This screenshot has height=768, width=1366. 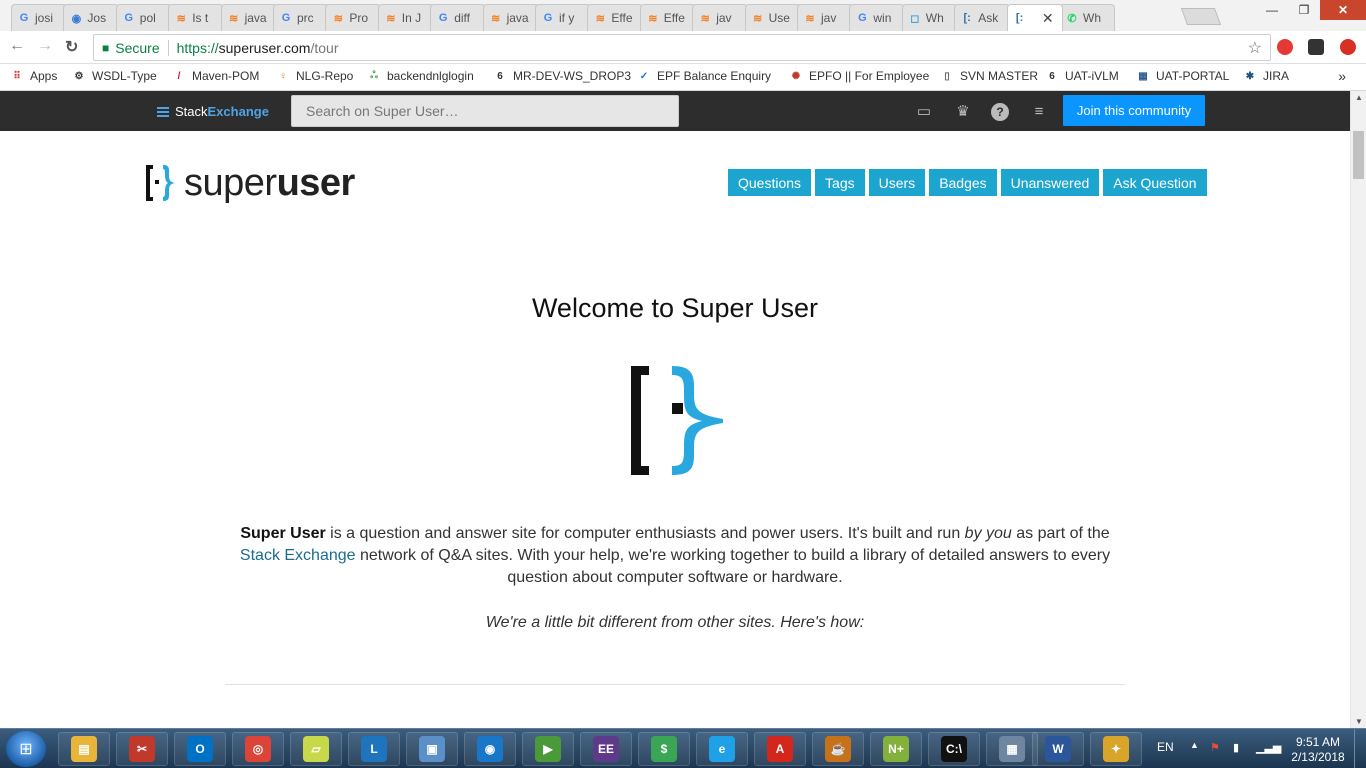 I want to click on bookmark-item: ஃ backendnlglogin, so click(x=420, y=76).